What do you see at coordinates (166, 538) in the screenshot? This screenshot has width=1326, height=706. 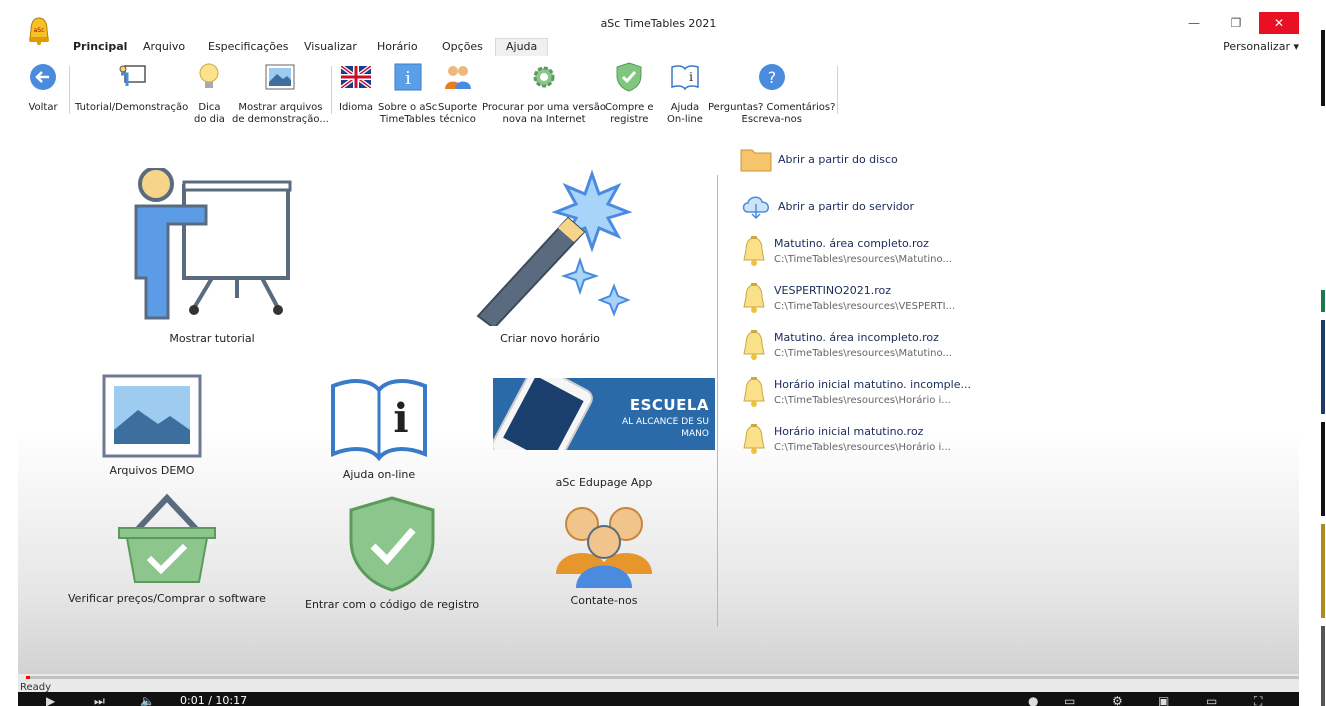 I see `shopping-basket-icon` at bounding box center [166, 538].